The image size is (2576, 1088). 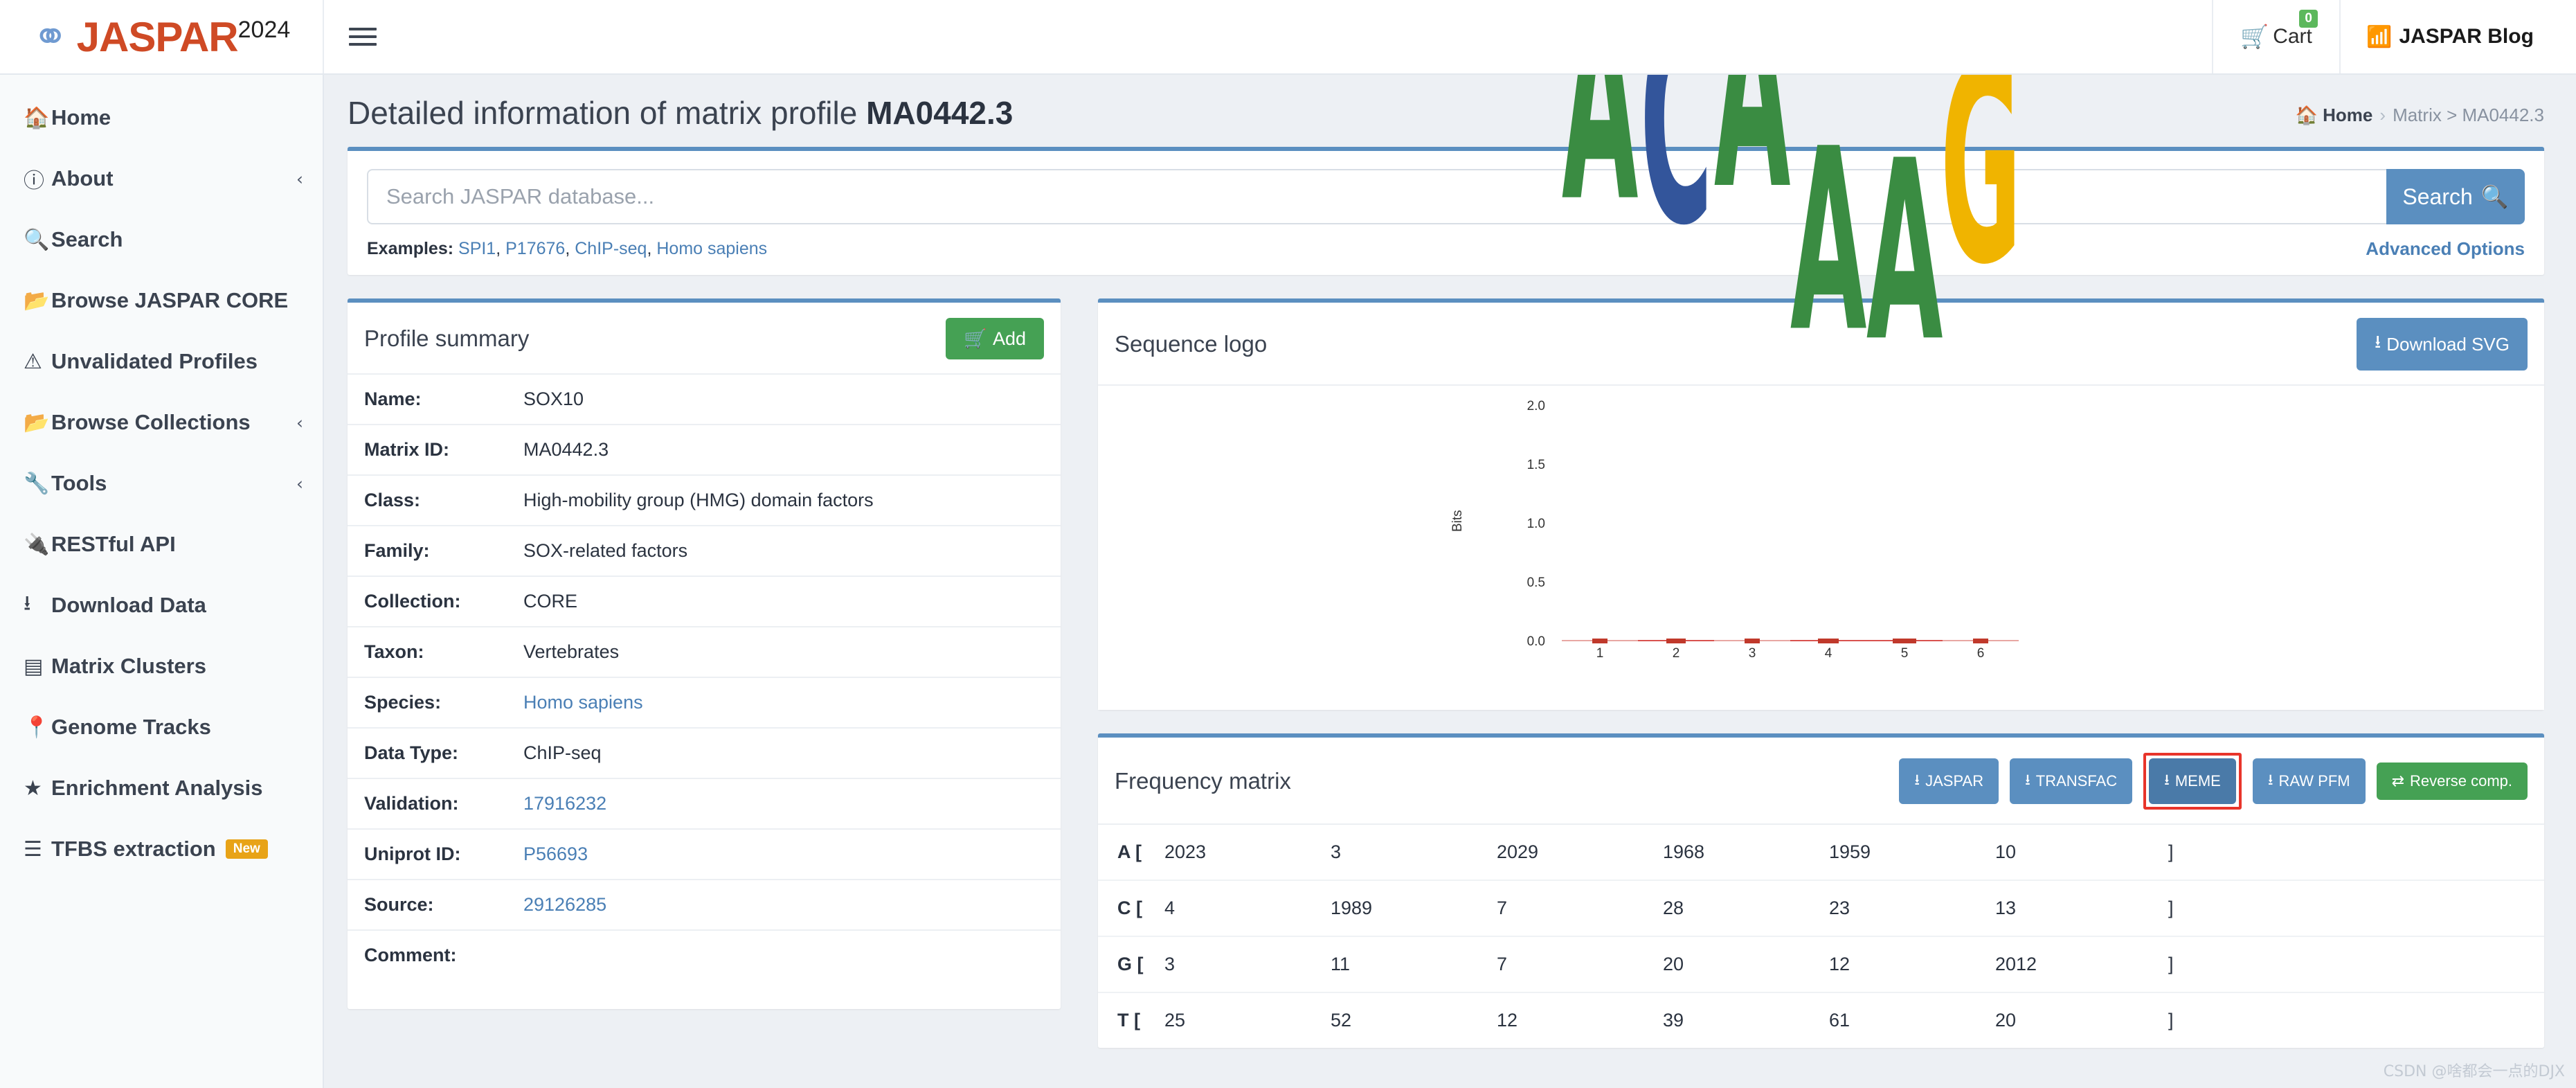 What do you see at coordinates (535, 248) in the screenshot?
I see `example-link-p17676: P17676` at bounding box center [535, 248].